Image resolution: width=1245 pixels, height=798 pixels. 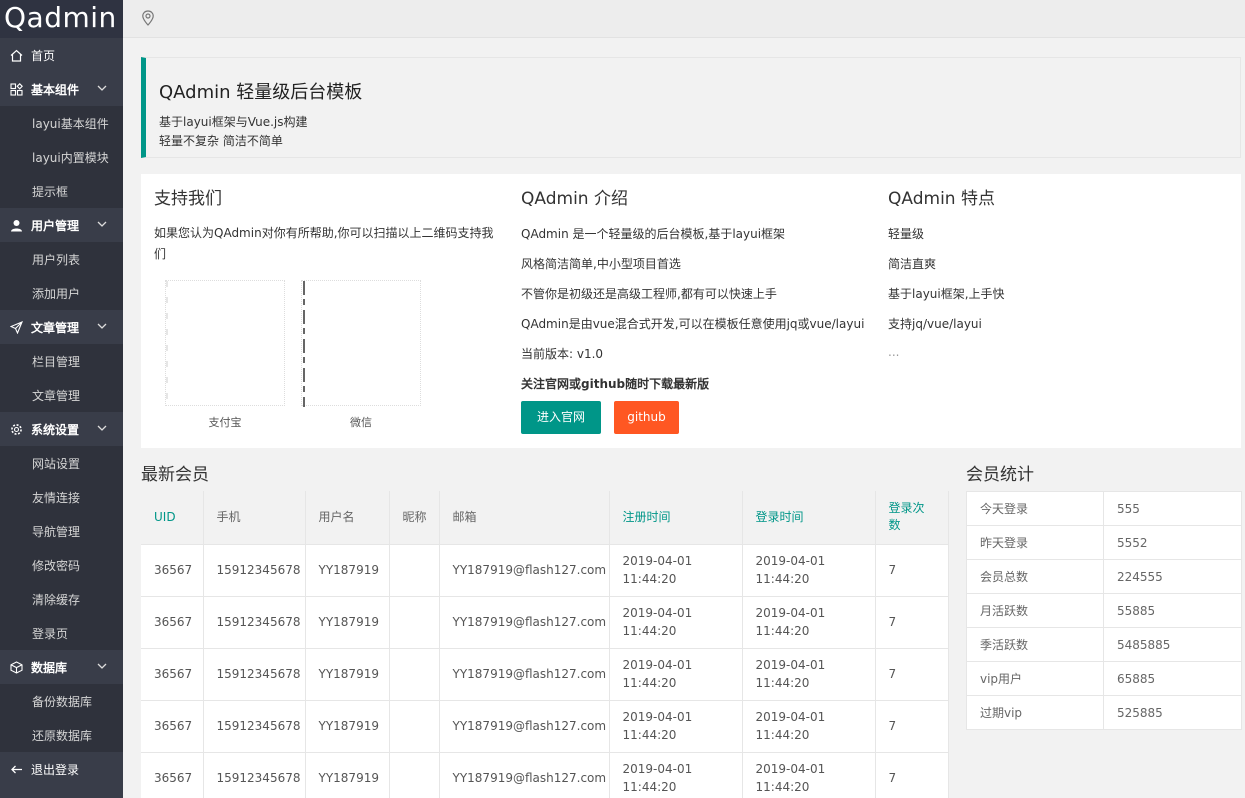 What do you see at coordinates (56, 531) in the screenshot?
I see `sidebar-item-label: 导航管理` at bounding box center [56, 531].